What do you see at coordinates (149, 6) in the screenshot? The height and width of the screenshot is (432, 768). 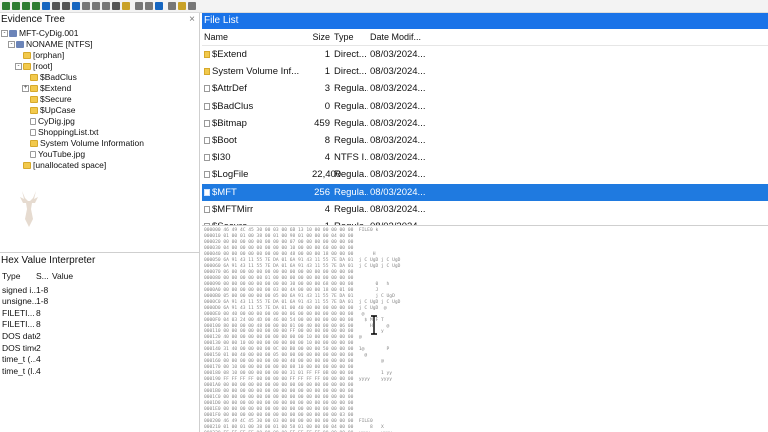 I see `gallery-icon` at bounding box center [149, 6].